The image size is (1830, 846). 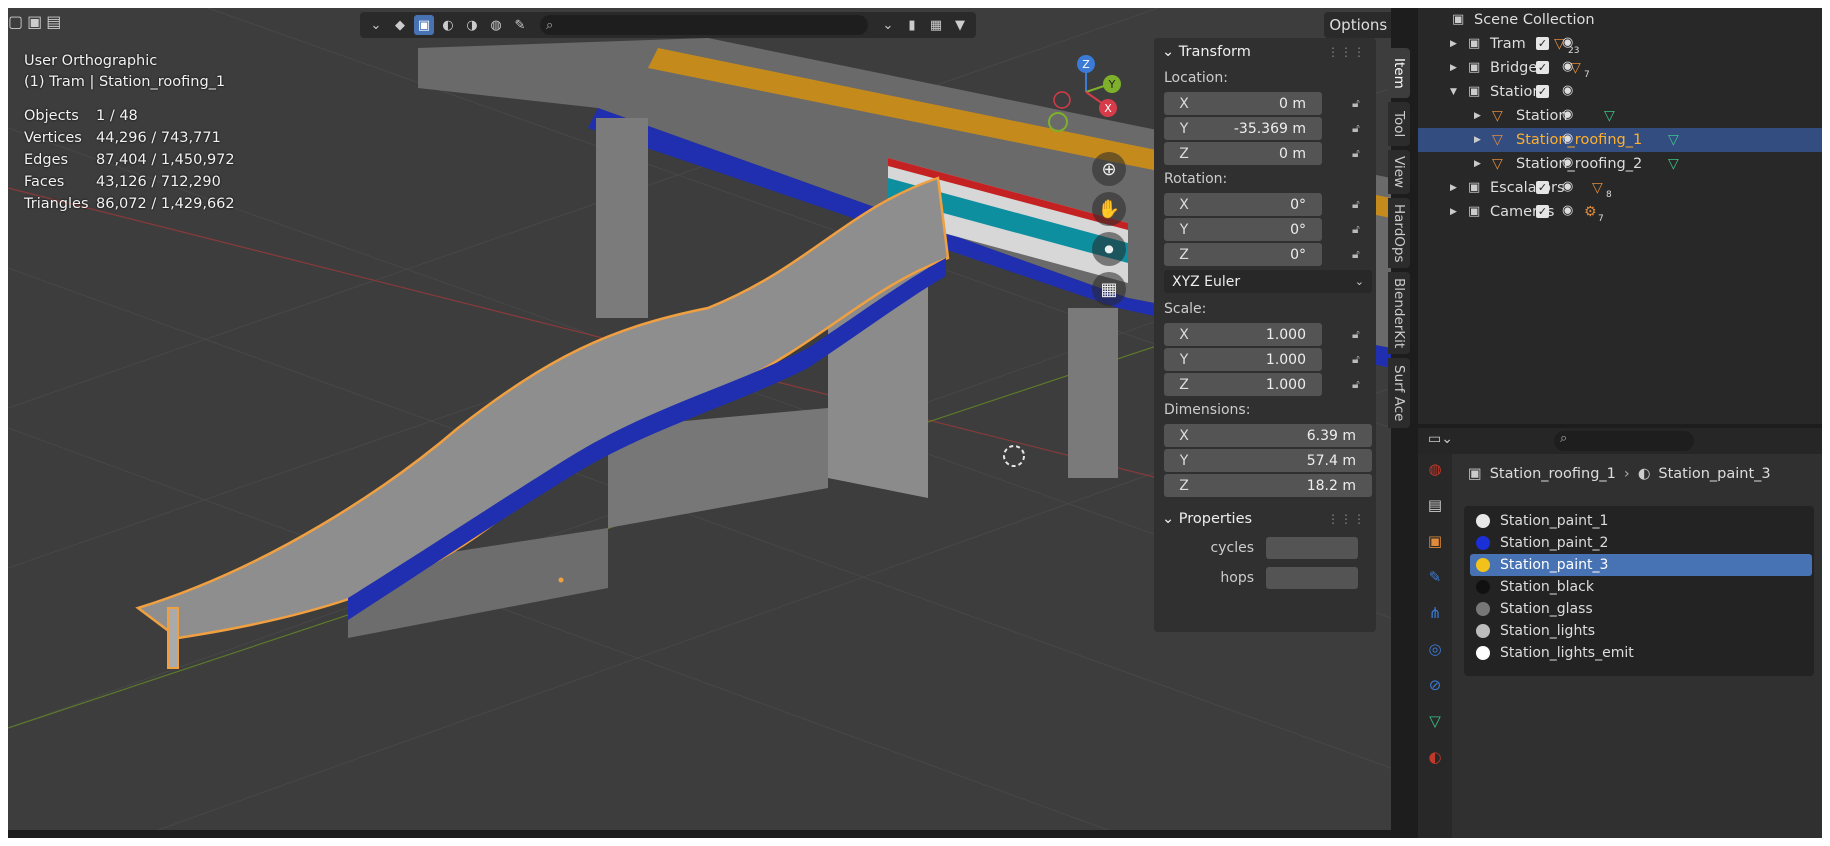 What do you see at coordinates (704, 25) in the screenshot?
I see `search-input: ⌕` at bounding box center [704, 25].